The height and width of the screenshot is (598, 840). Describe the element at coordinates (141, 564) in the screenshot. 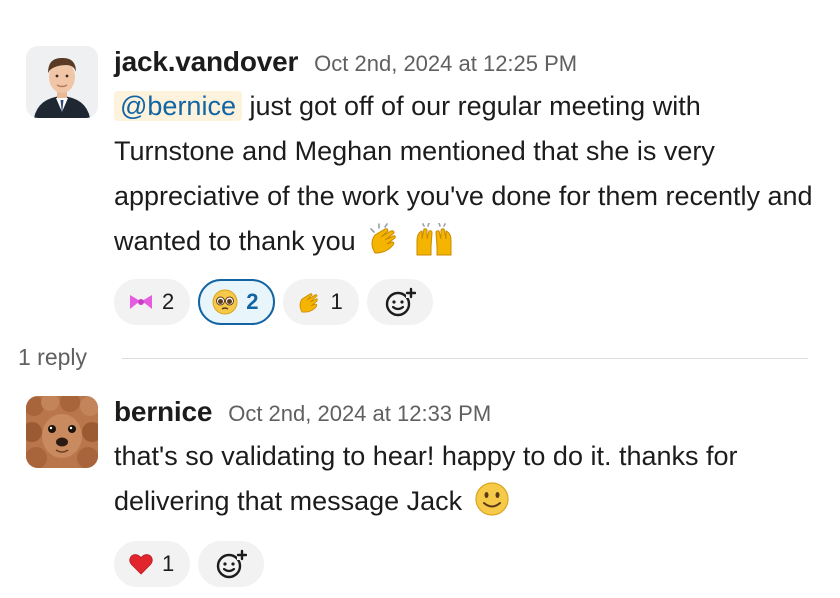

I see `red-heart-emoji-icon` at that location.